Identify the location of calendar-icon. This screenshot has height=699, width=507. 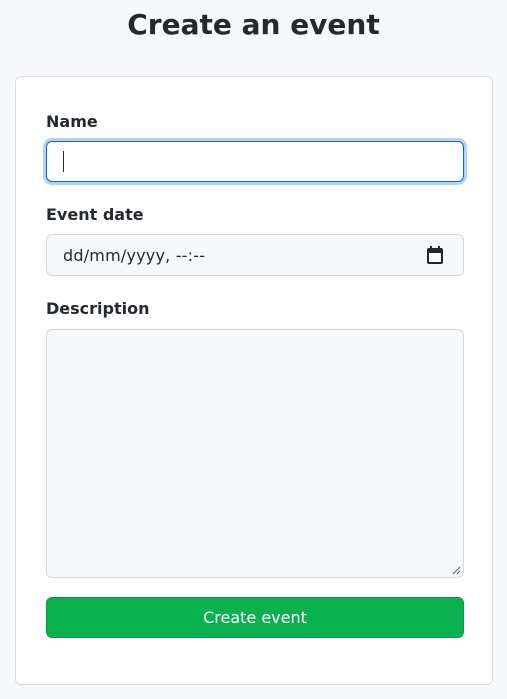
(435, 255).